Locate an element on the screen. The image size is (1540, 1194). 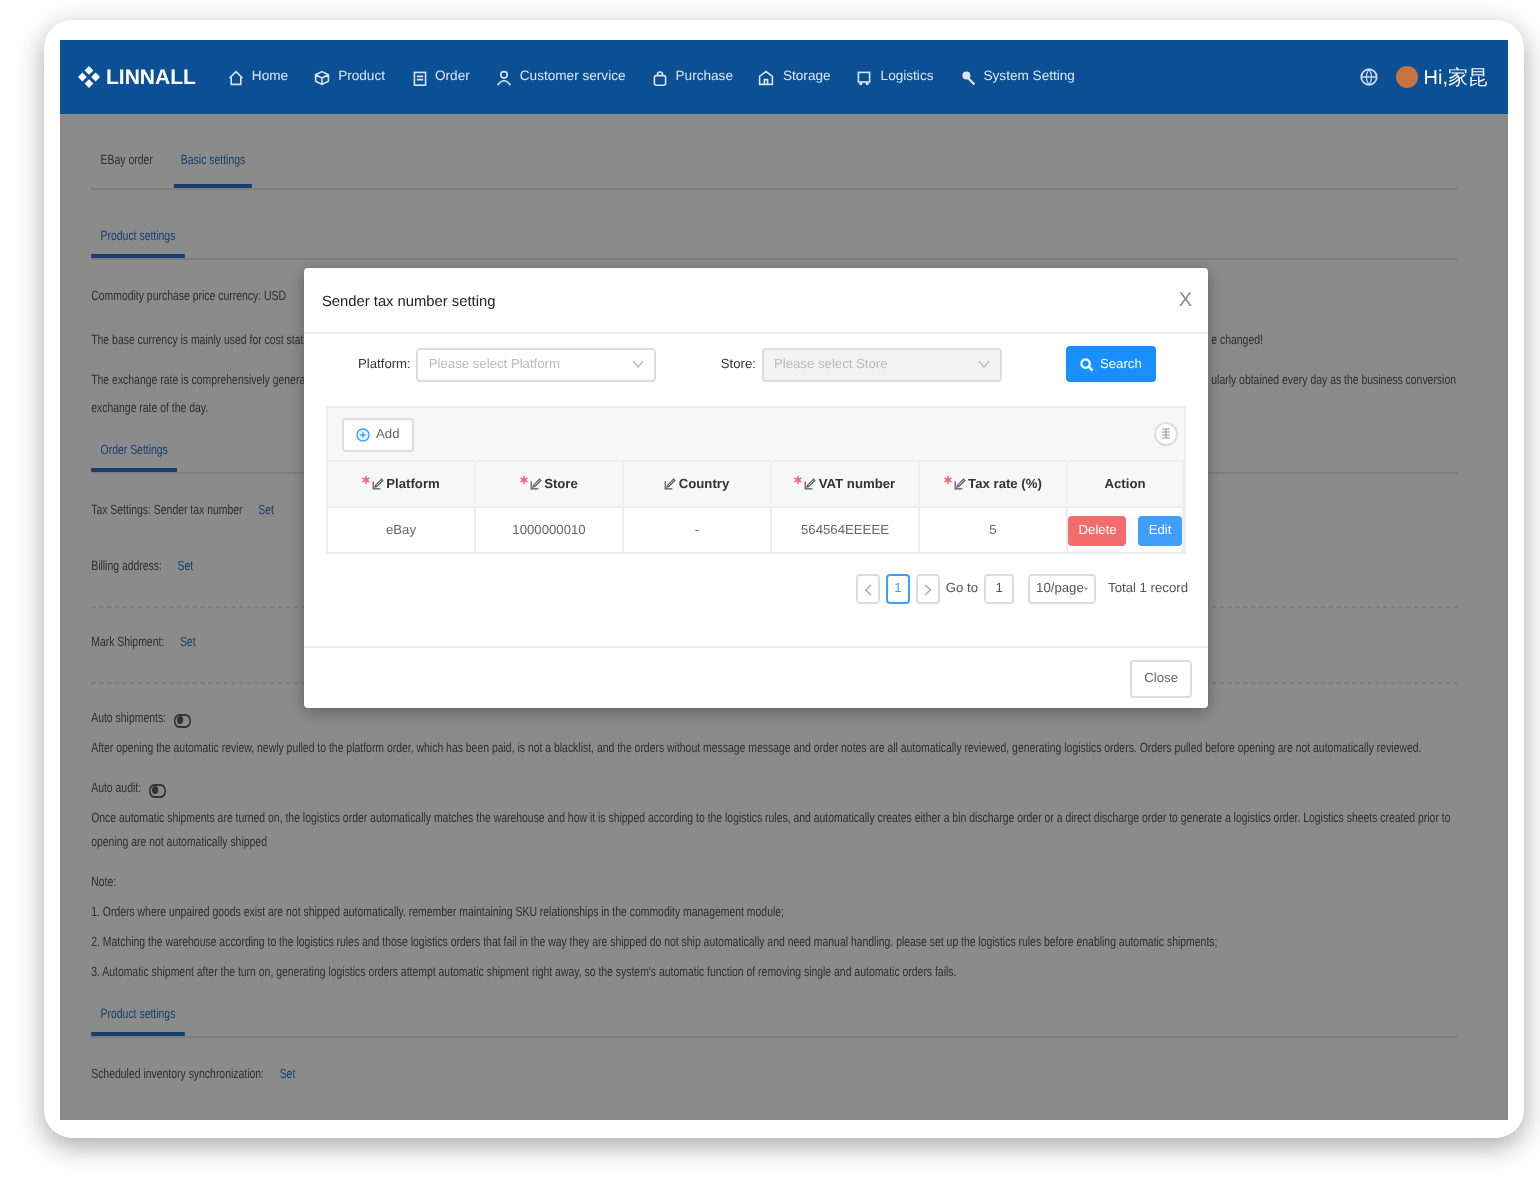
previous-page-button is located at coordinates (867, 589).